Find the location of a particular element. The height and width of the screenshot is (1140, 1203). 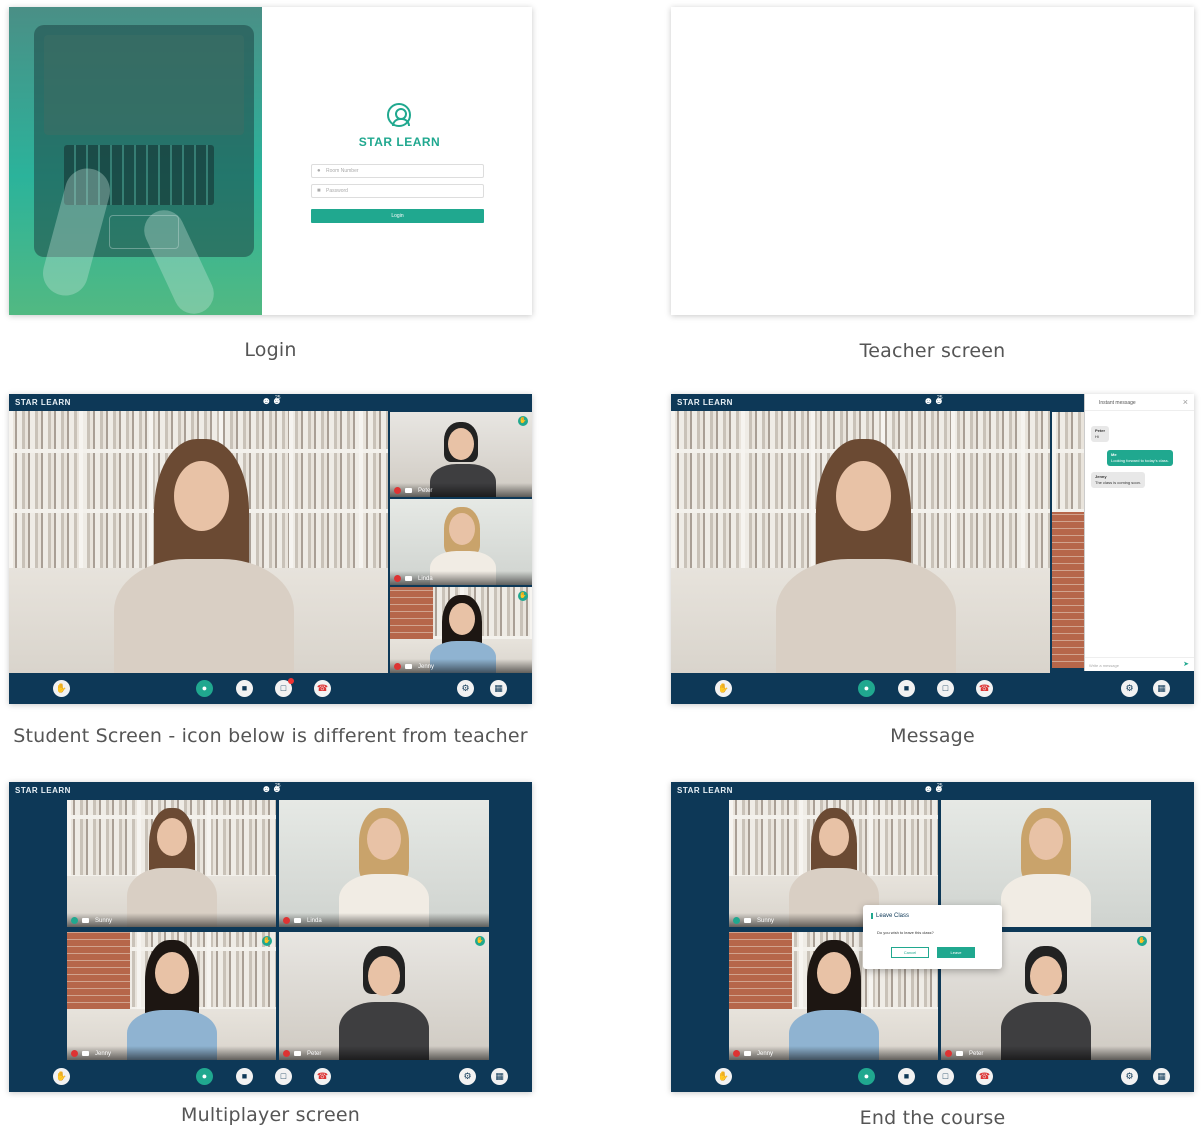

unread-badge is located at coordinates (291, 681).